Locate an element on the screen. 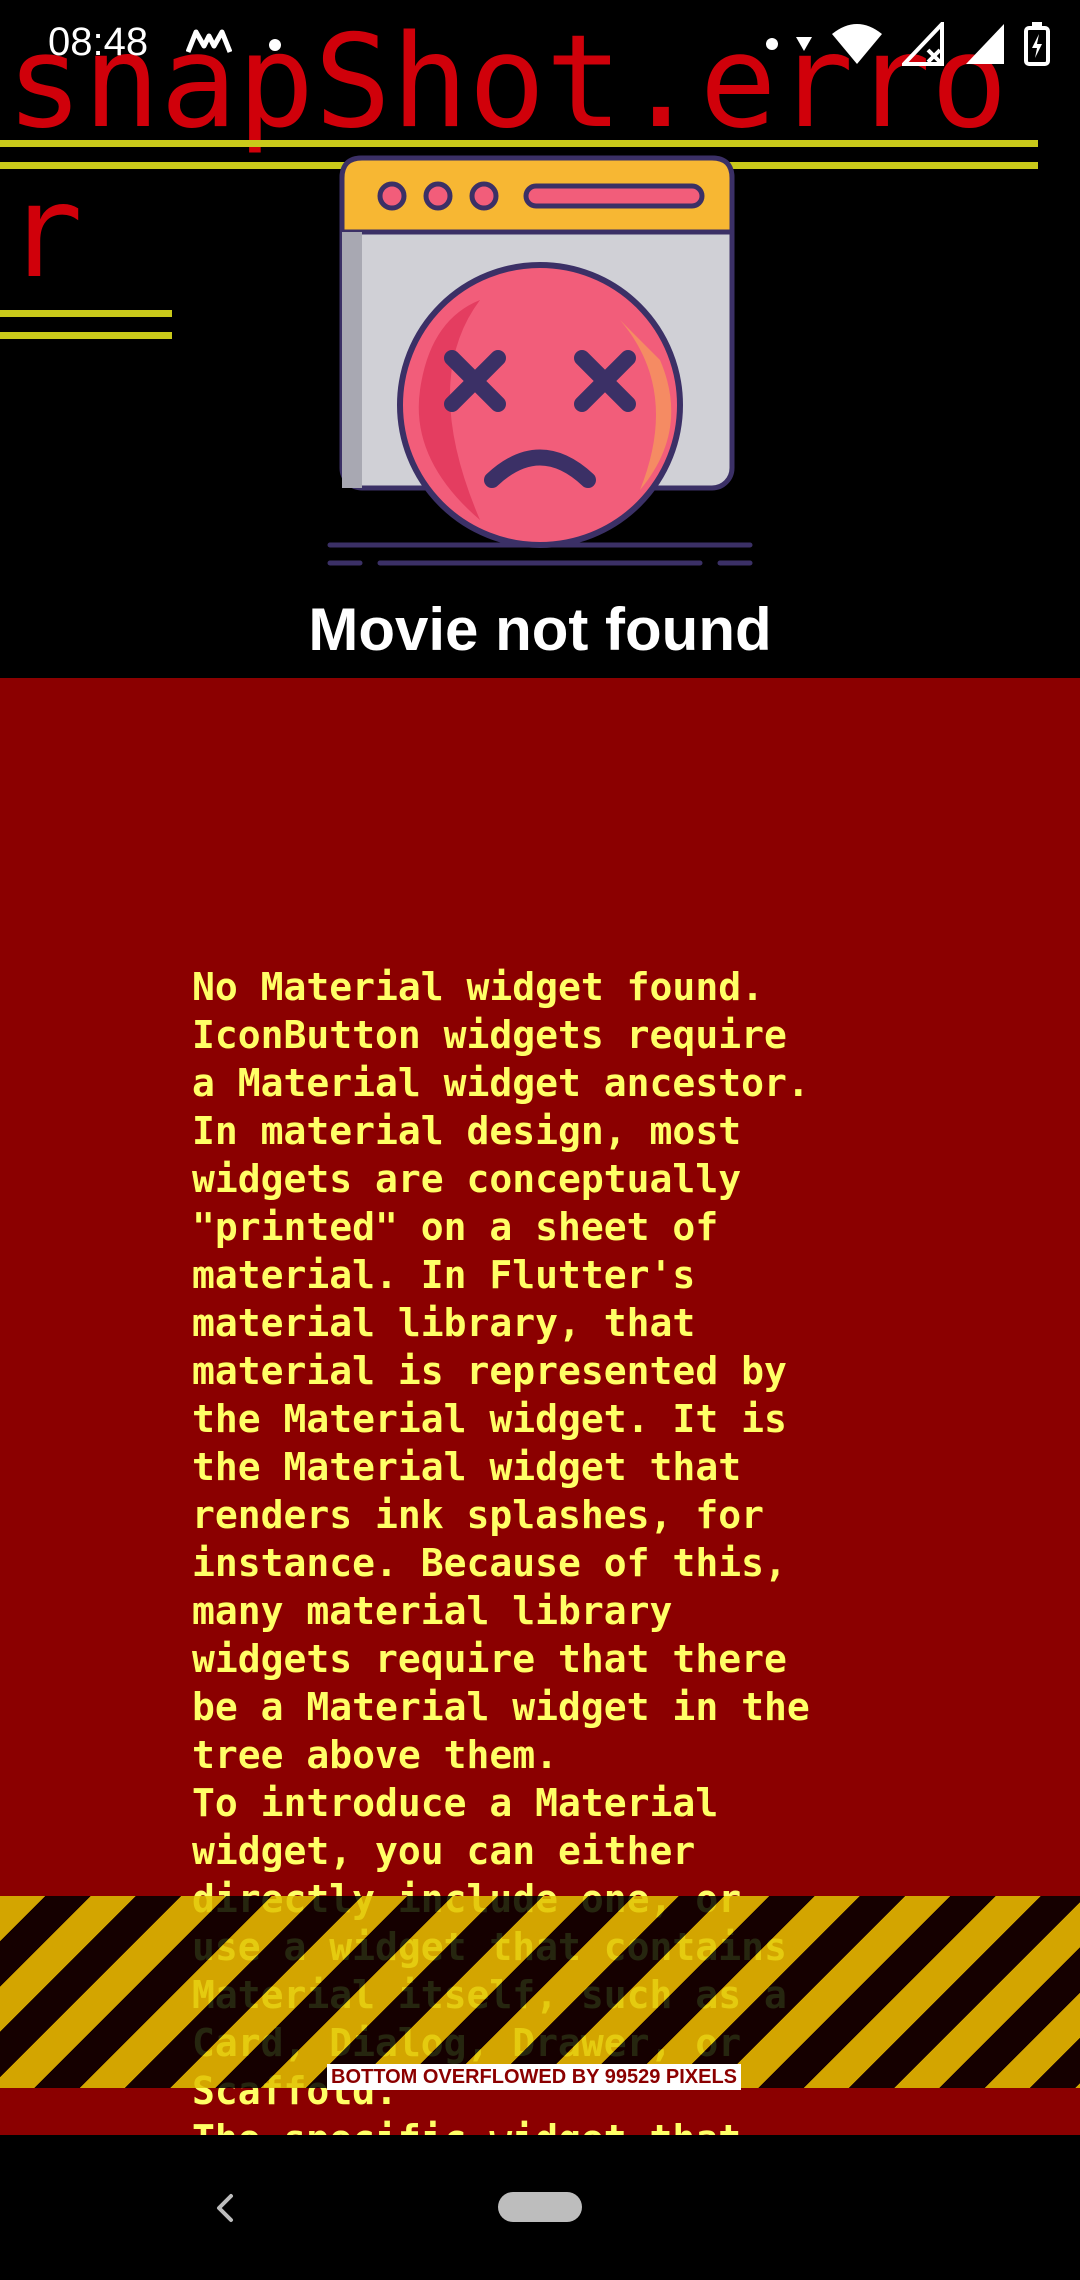 The image size is (1080, 2280). network-label: 4 is located at coordinates (868, 57).